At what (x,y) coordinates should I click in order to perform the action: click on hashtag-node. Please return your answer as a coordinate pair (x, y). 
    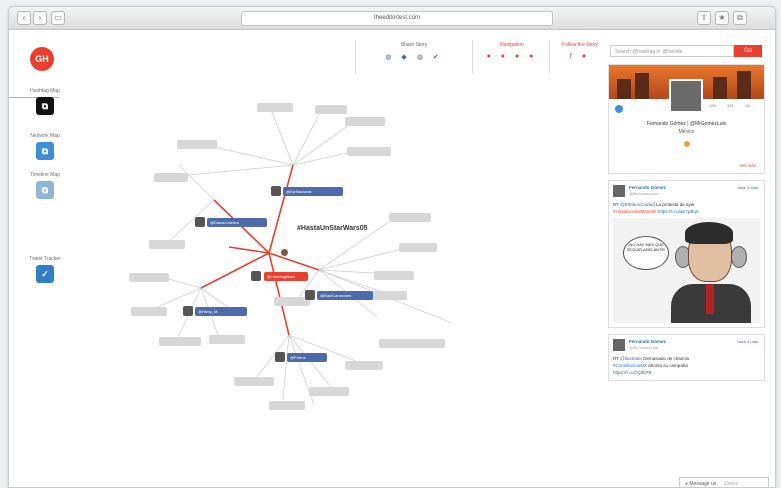
    Looking at the image, I should click on (284, 252).